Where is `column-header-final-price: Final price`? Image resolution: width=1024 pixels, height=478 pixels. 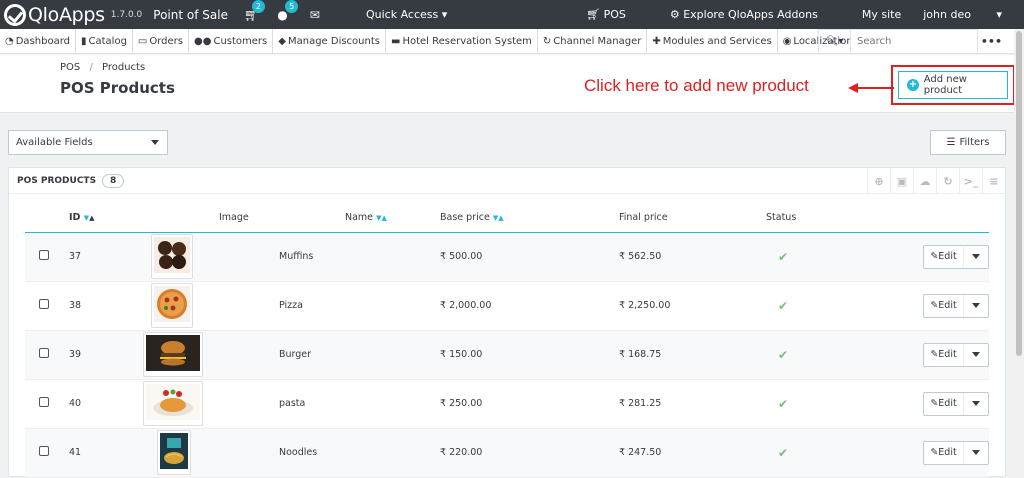
column-header-final-price: Final price is located at coordinates (692, 218).